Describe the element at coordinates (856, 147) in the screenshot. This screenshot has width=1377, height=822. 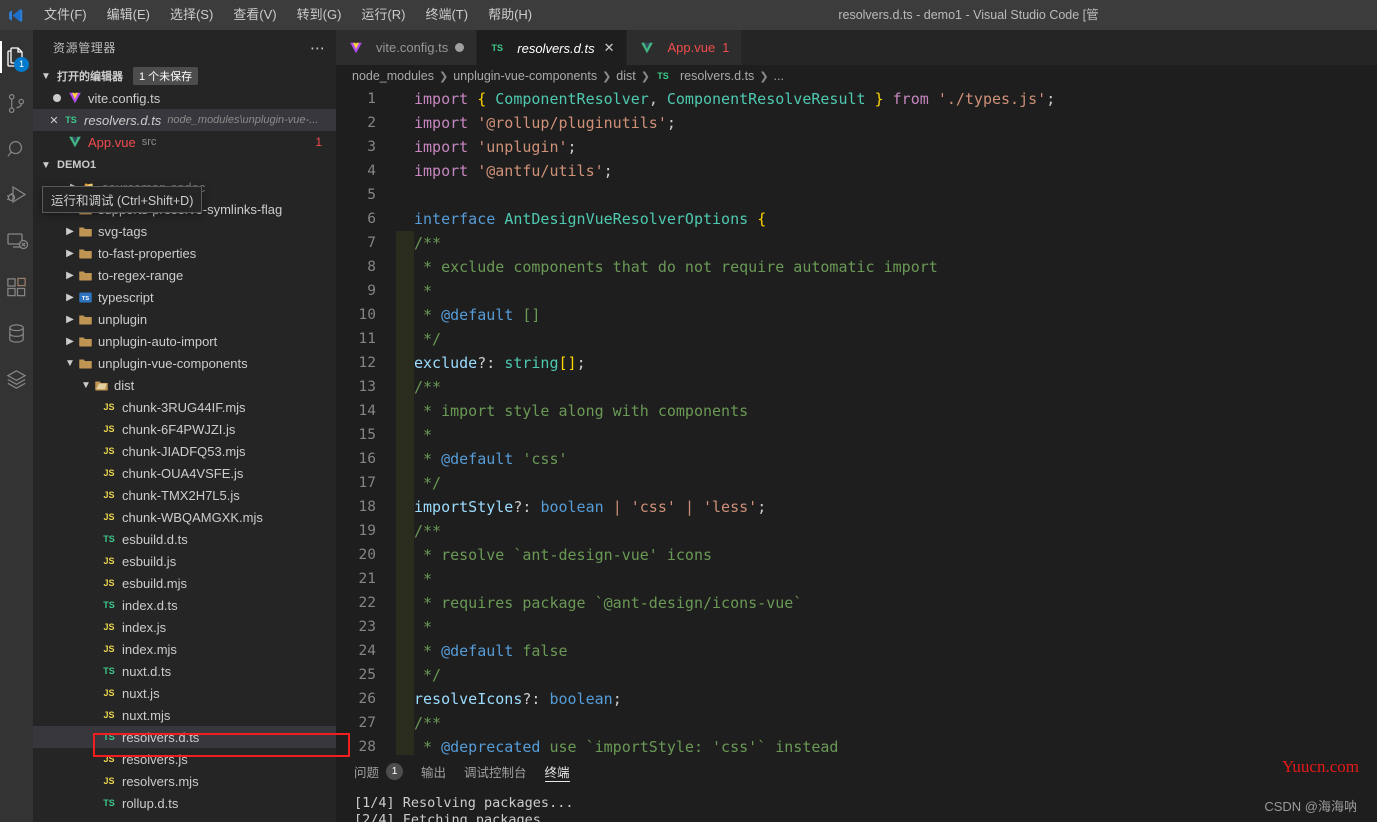
I see `code-line: 3 import 'unplugin';` at that location.